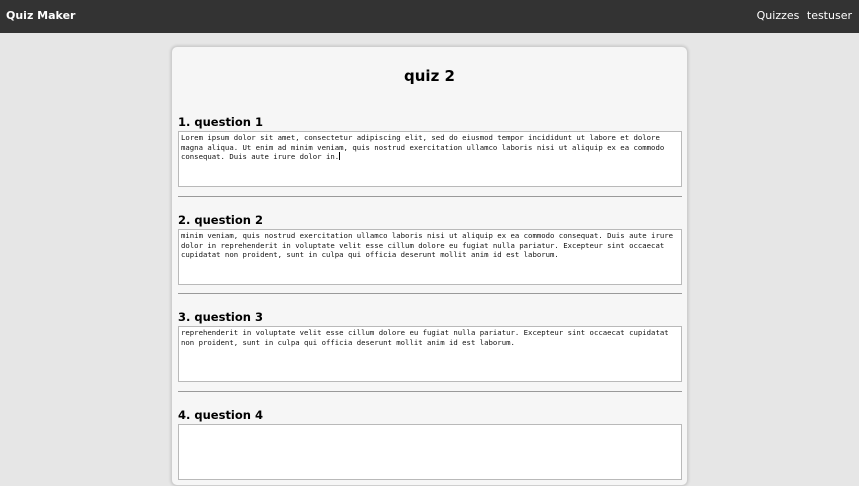  What do you see at coordinates (220, 122) in the screenshot?
I see `question-1-label: 1. question 1` at bounding box center [220, 122].